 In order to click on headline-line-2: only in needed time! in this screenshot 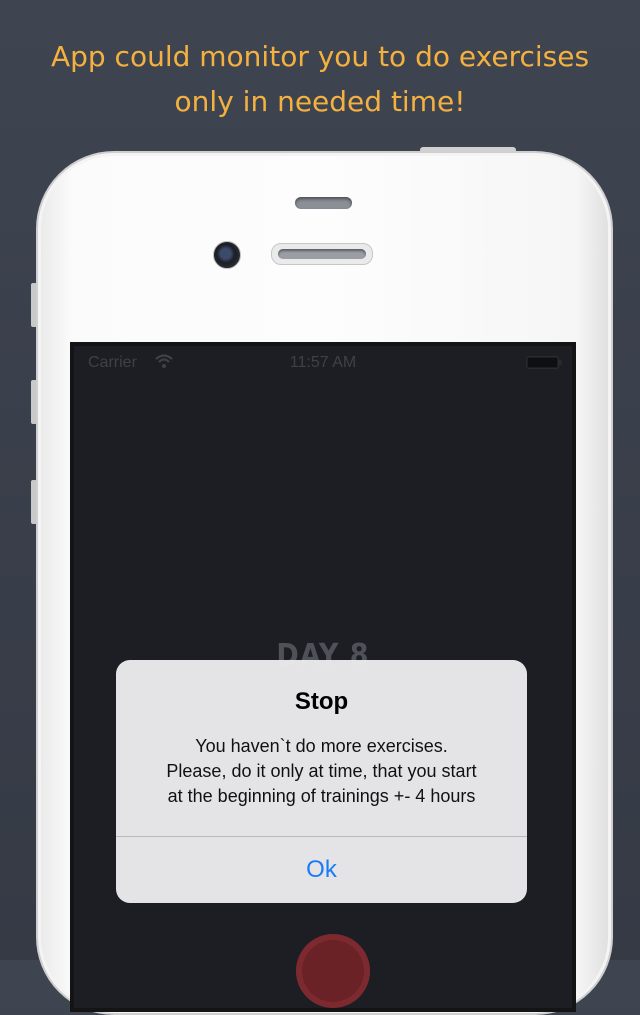, I will do `click(320, 101)`.